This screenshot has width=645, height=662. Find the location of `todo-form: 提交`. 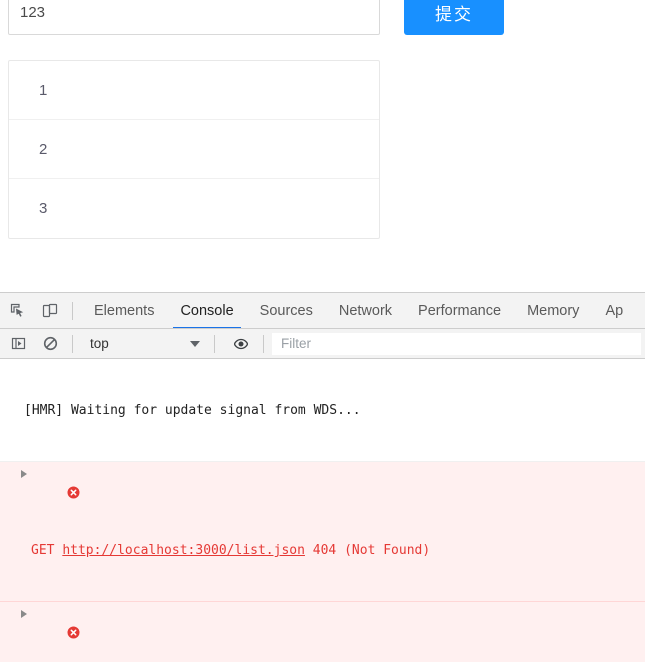

todo-form: 提交 is located at coordinates (323, 19).